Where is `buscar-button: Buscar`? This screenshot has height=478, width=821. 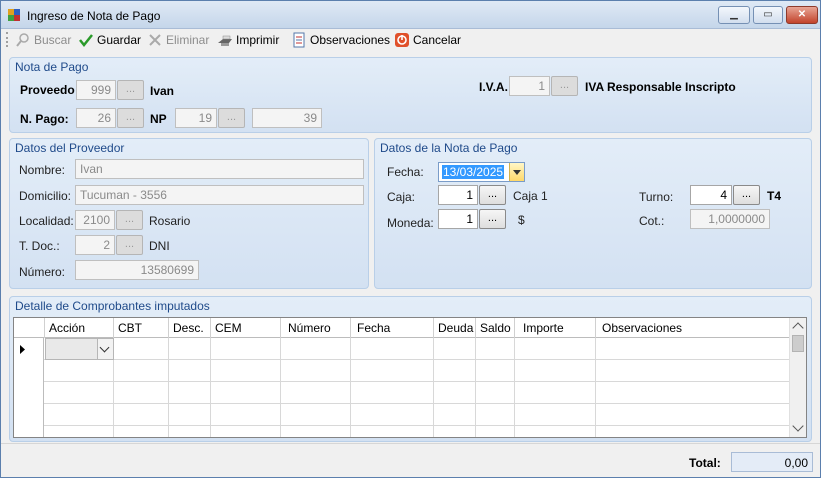
buscar-button: Buscar is located at coordinates (43, 39).